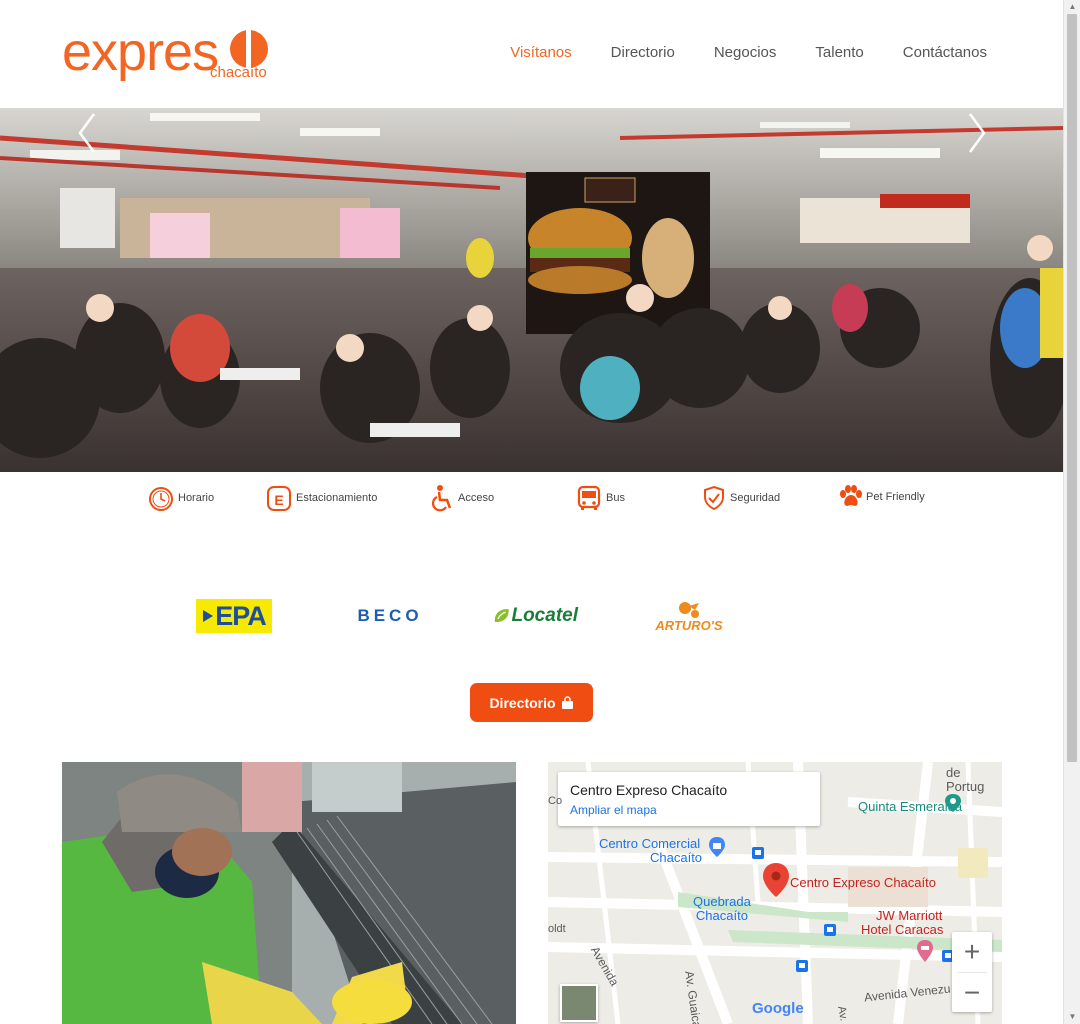 The height and width of the screenshot is (1024, 1080). I want to click on nav-item-visitanos: Visítanos, so click(540, 52).